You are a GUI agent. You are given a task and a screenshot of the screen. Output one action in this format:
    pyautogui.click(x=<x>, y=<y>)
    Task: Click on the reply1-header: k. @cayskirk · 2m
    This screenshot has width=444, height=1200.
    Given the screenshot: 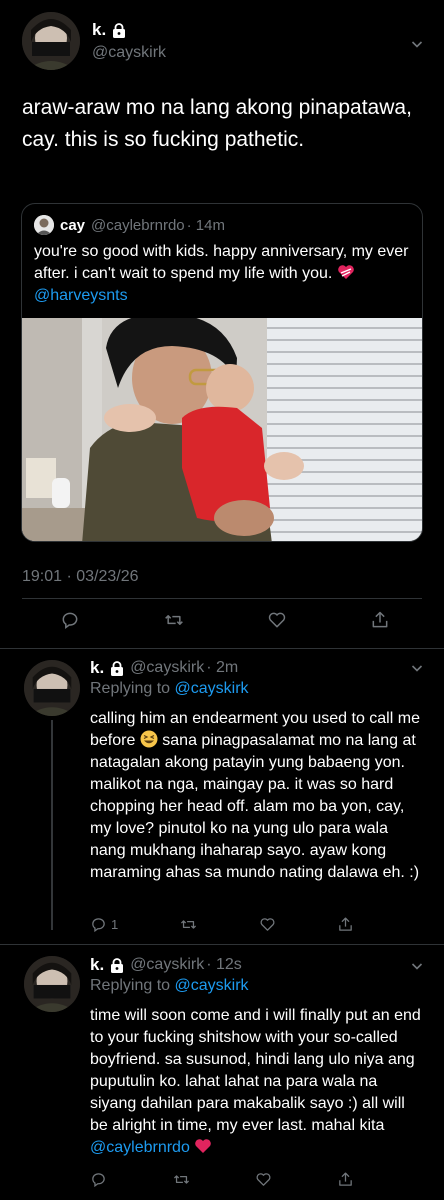 What is the action you would take?
    pyautogui.click(x=164, y=668)
    